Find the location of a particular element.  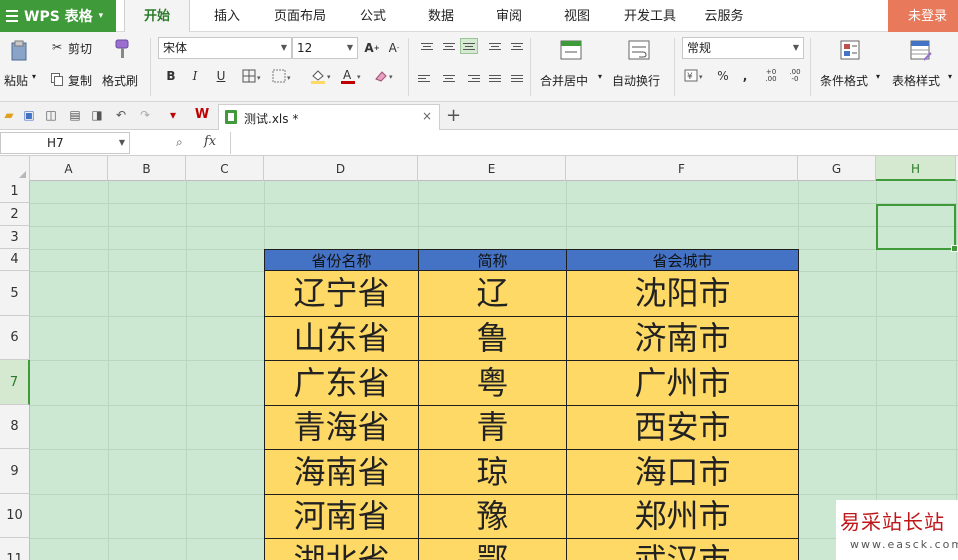

currency-icon: ¥ ▾ is located at coordinates (696, 76).